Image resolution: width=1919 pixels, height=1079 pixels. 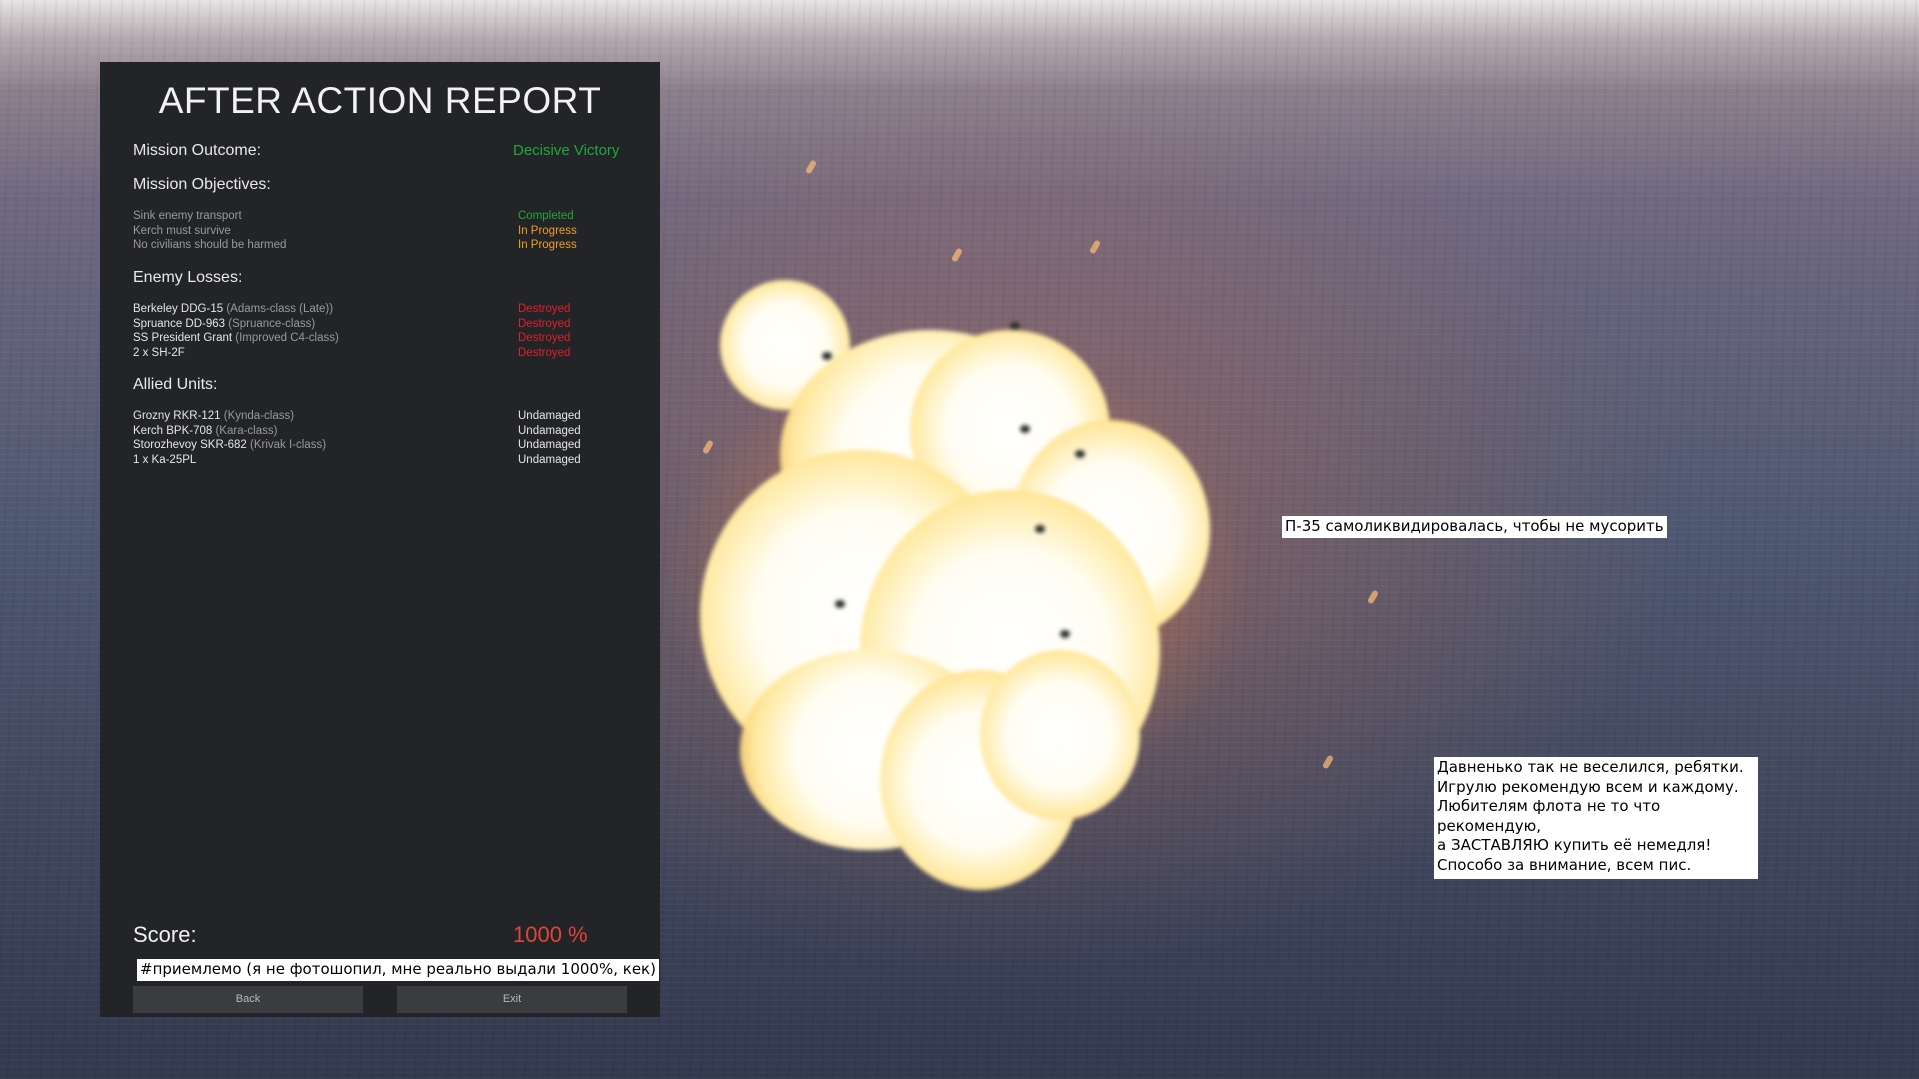 What do you see at coordinates (197, 150) in the screenshot?
I see `mission-outcome-label: Mission Outcome:` at bounding box center [197, 150].